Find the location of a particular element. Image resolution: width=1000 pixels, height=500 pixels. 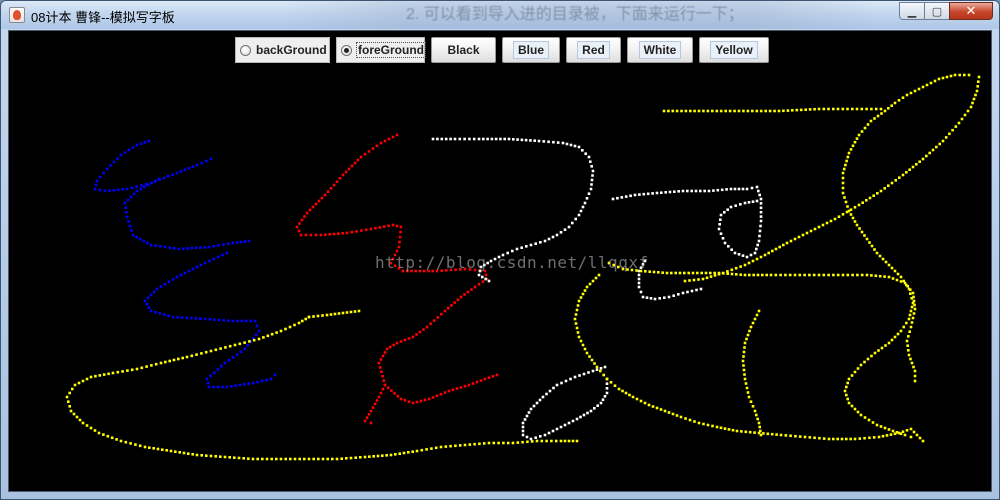

background-radio-label: backGround is located at coordinates (291, 50).